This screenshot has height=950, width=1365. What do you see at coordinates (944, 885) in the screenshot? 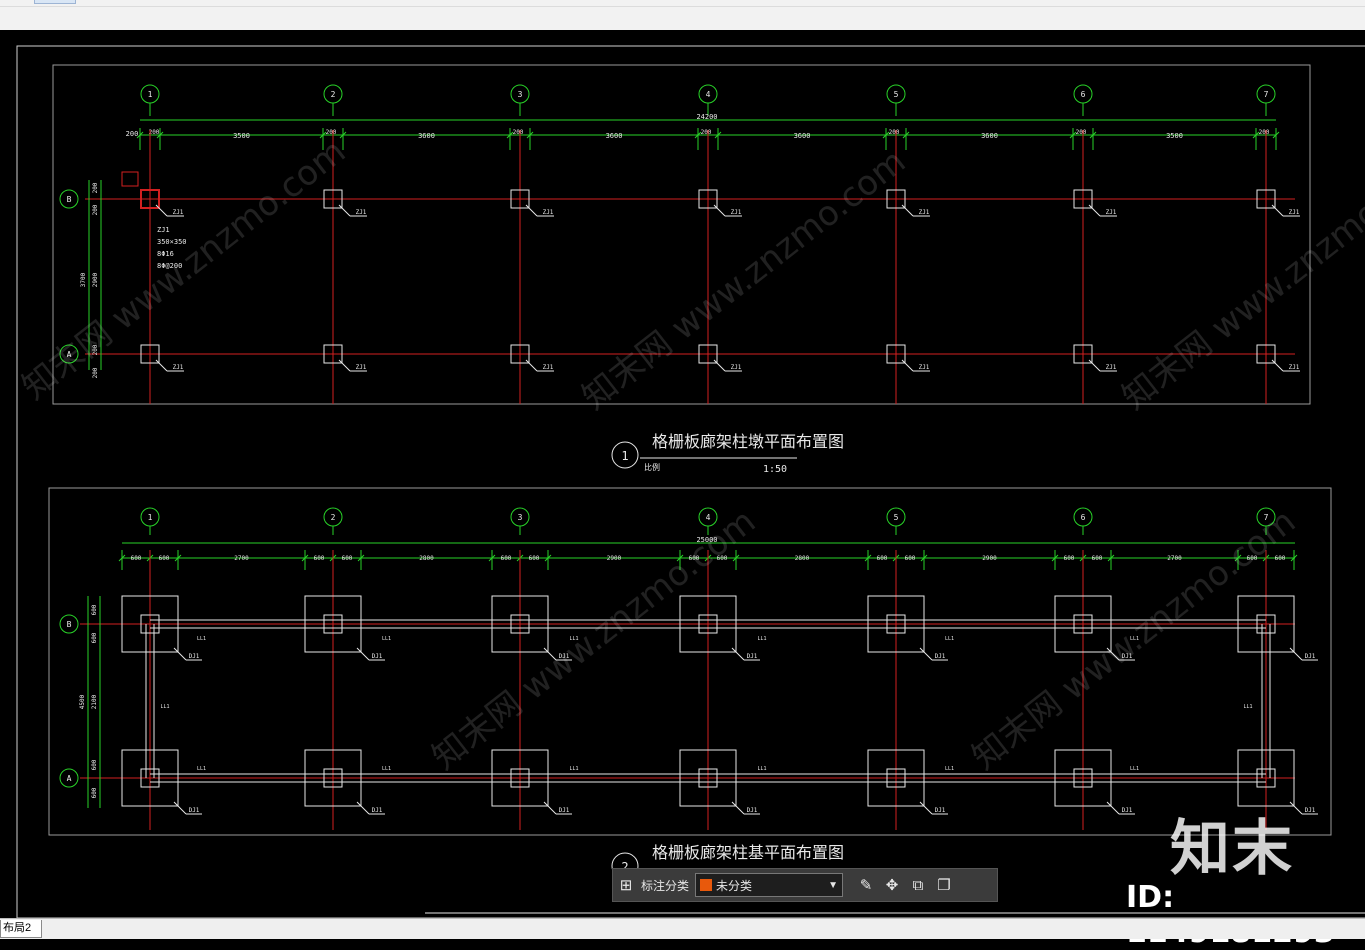
I see `paste-icon: ❐` at bounding box center [944, 885].